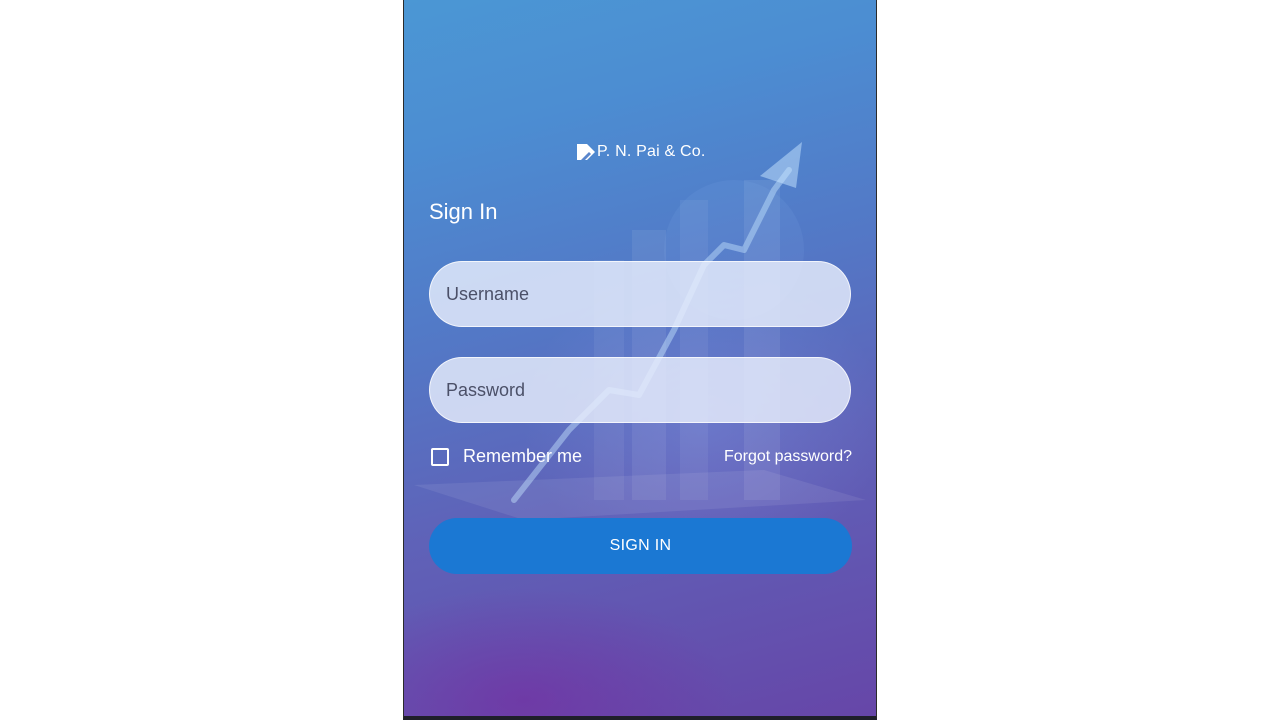 The image size is (1280, 720). Describe the element at coordinates (640, 546) in the screenshot. I see `sign-in-button: SIGN IN` at that location.